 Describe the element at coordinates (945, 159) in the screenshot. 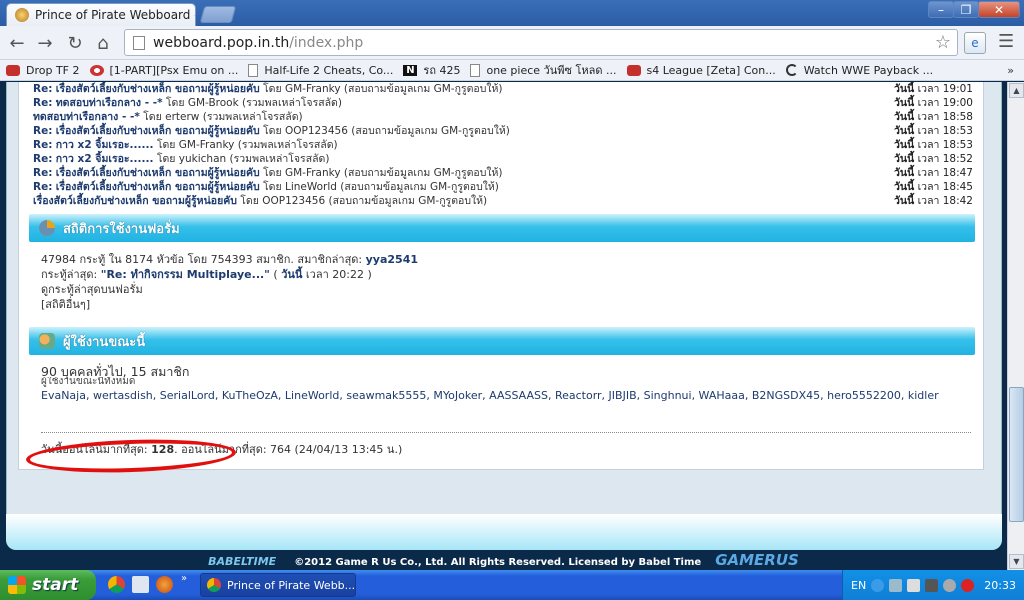

I see `post-clock: เวลา 18:52` at that location.